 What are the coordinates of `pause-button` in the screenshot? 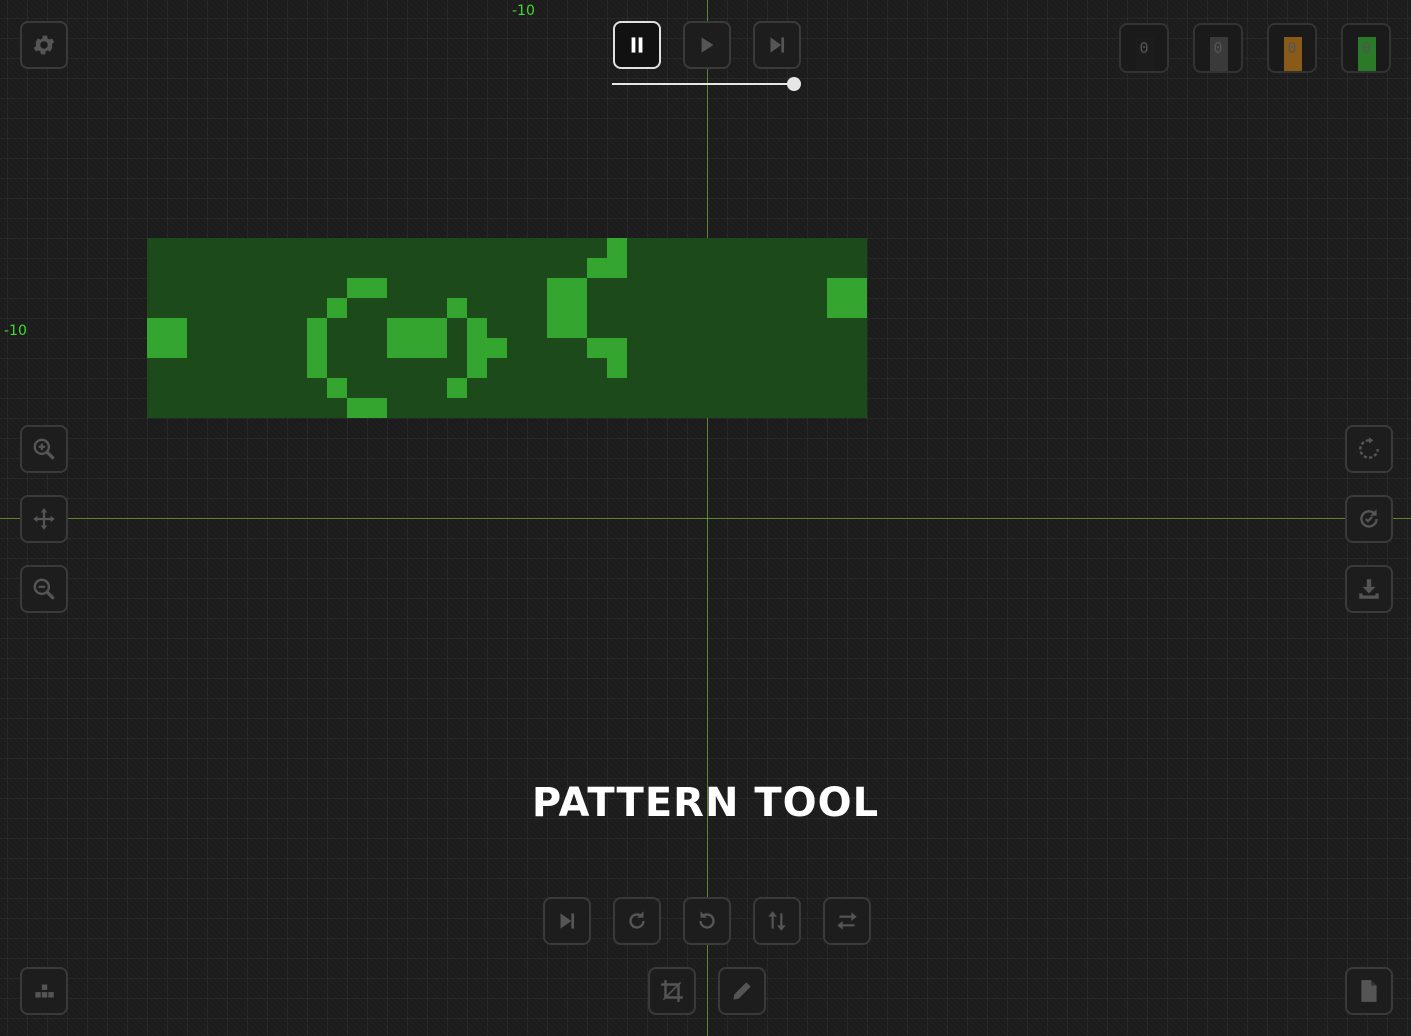 It's located at (637, 45).